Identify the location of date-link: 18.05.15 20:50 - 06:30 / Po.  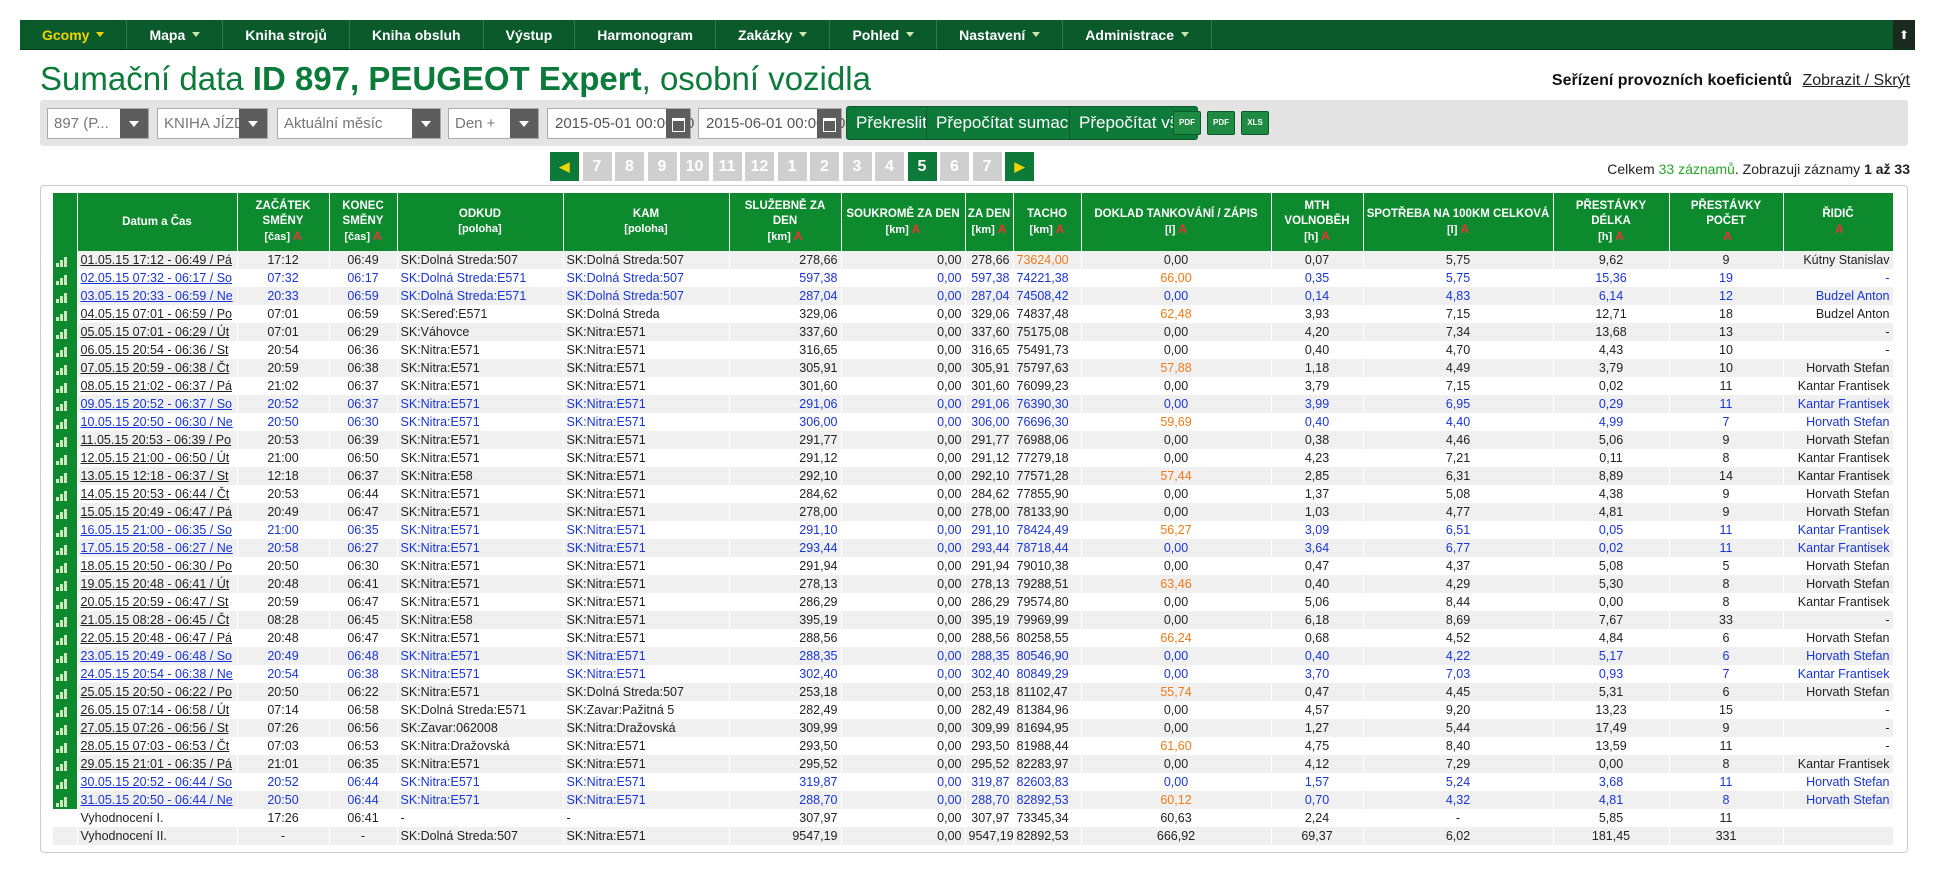
(157, 566).